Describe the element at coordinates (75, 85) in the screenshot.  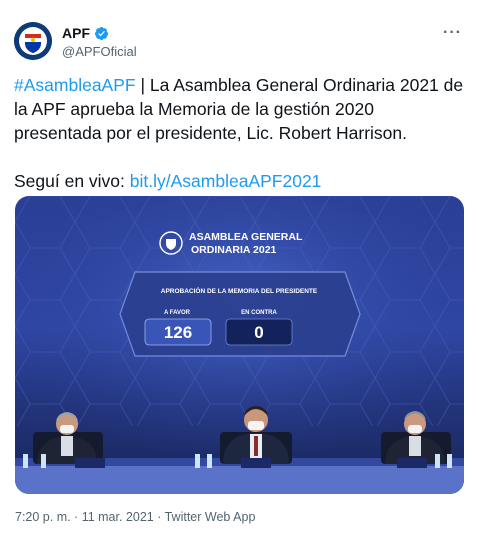
I see `hashtag-link: #AsambleaAPF` at that location.